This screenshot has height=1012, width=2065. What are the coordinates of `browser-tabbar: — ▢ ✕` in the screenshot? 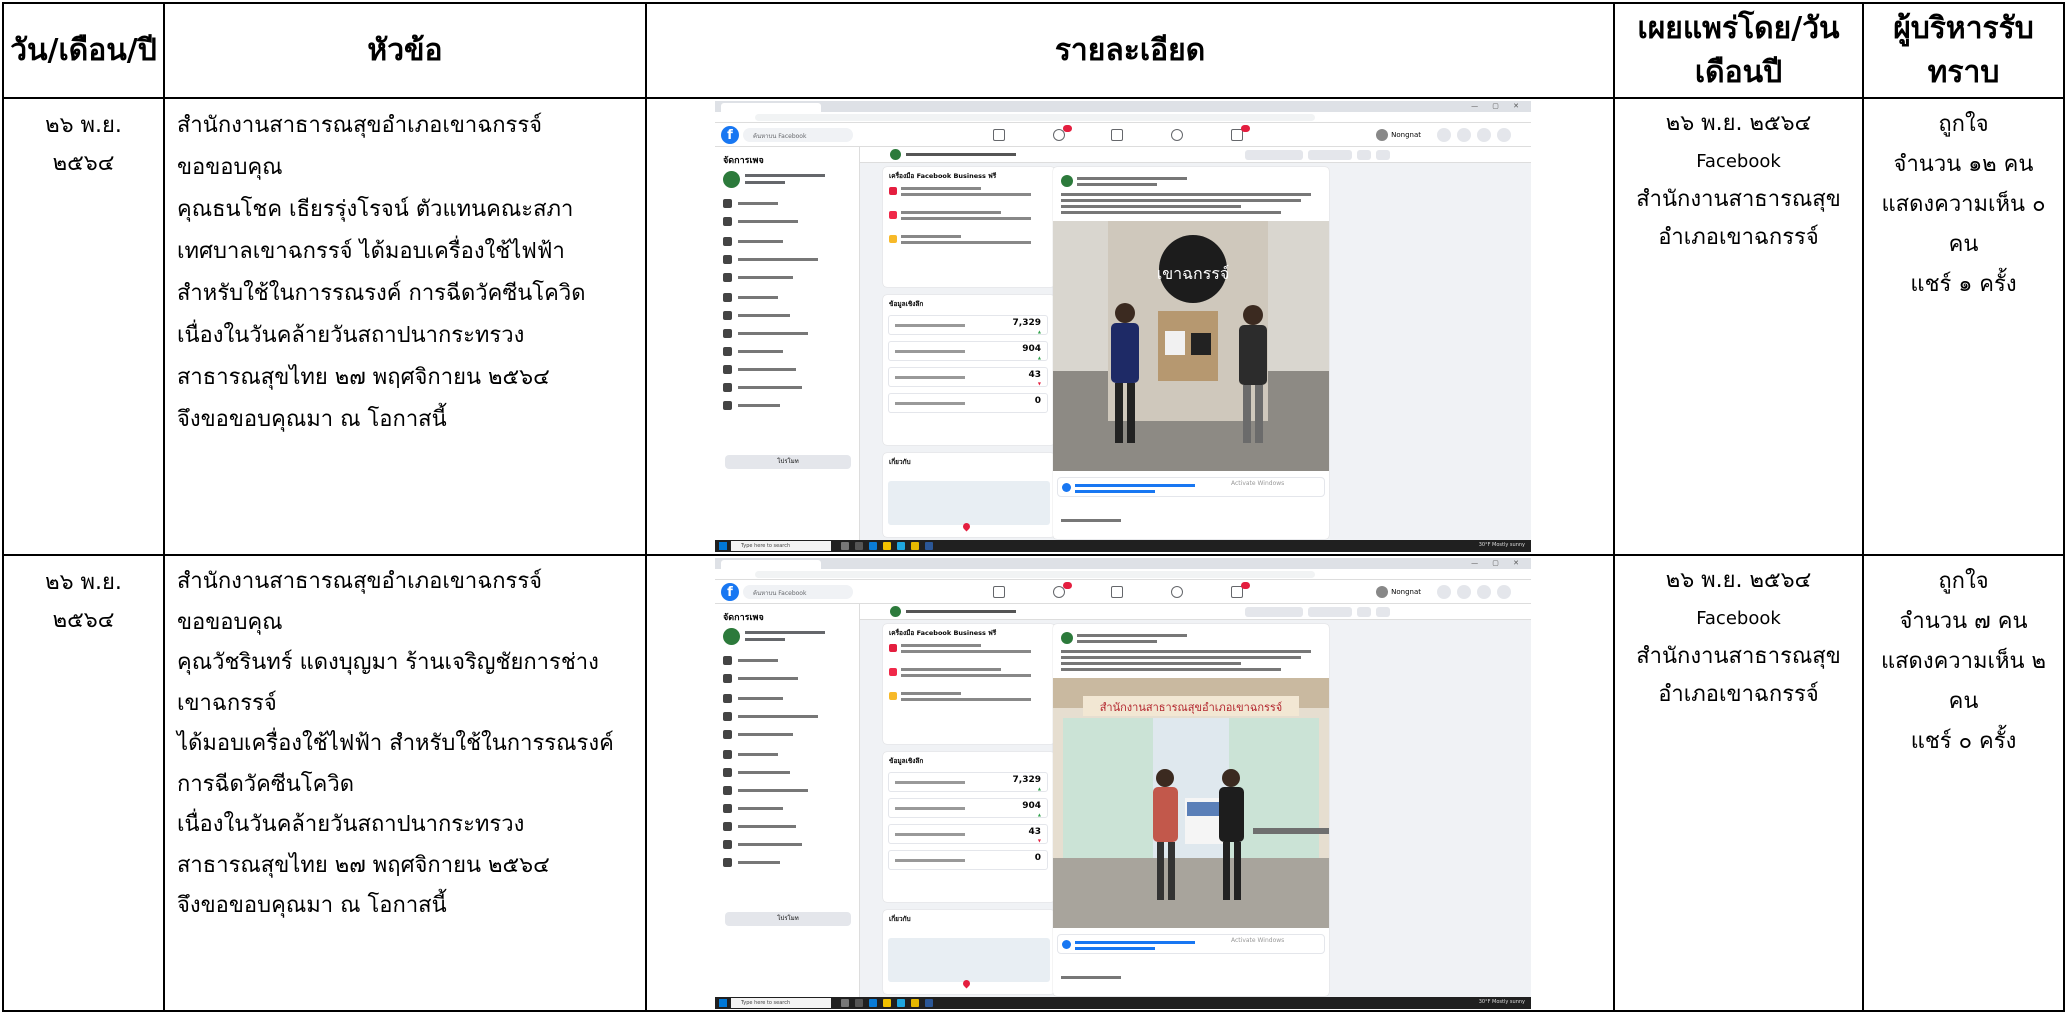 It's located at (1123, 106).